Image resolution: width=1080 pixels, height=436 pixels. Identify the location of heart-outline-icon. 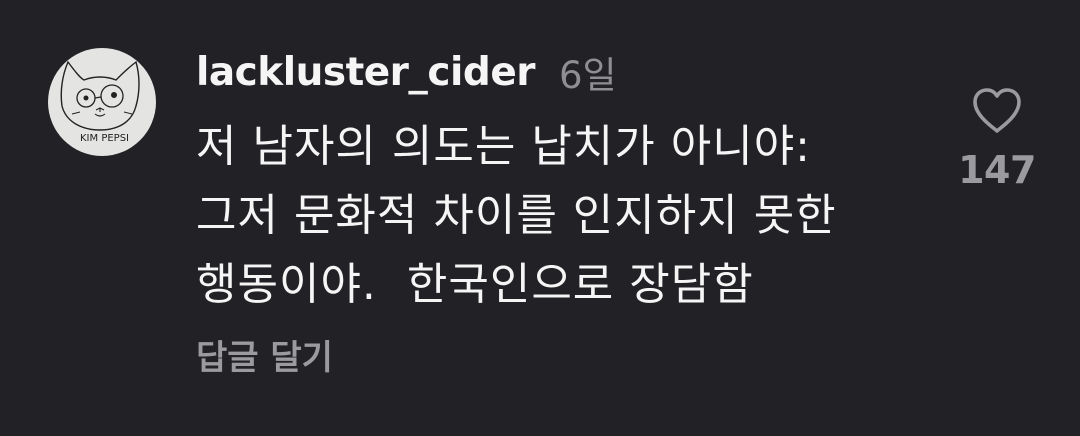
(997, 111).